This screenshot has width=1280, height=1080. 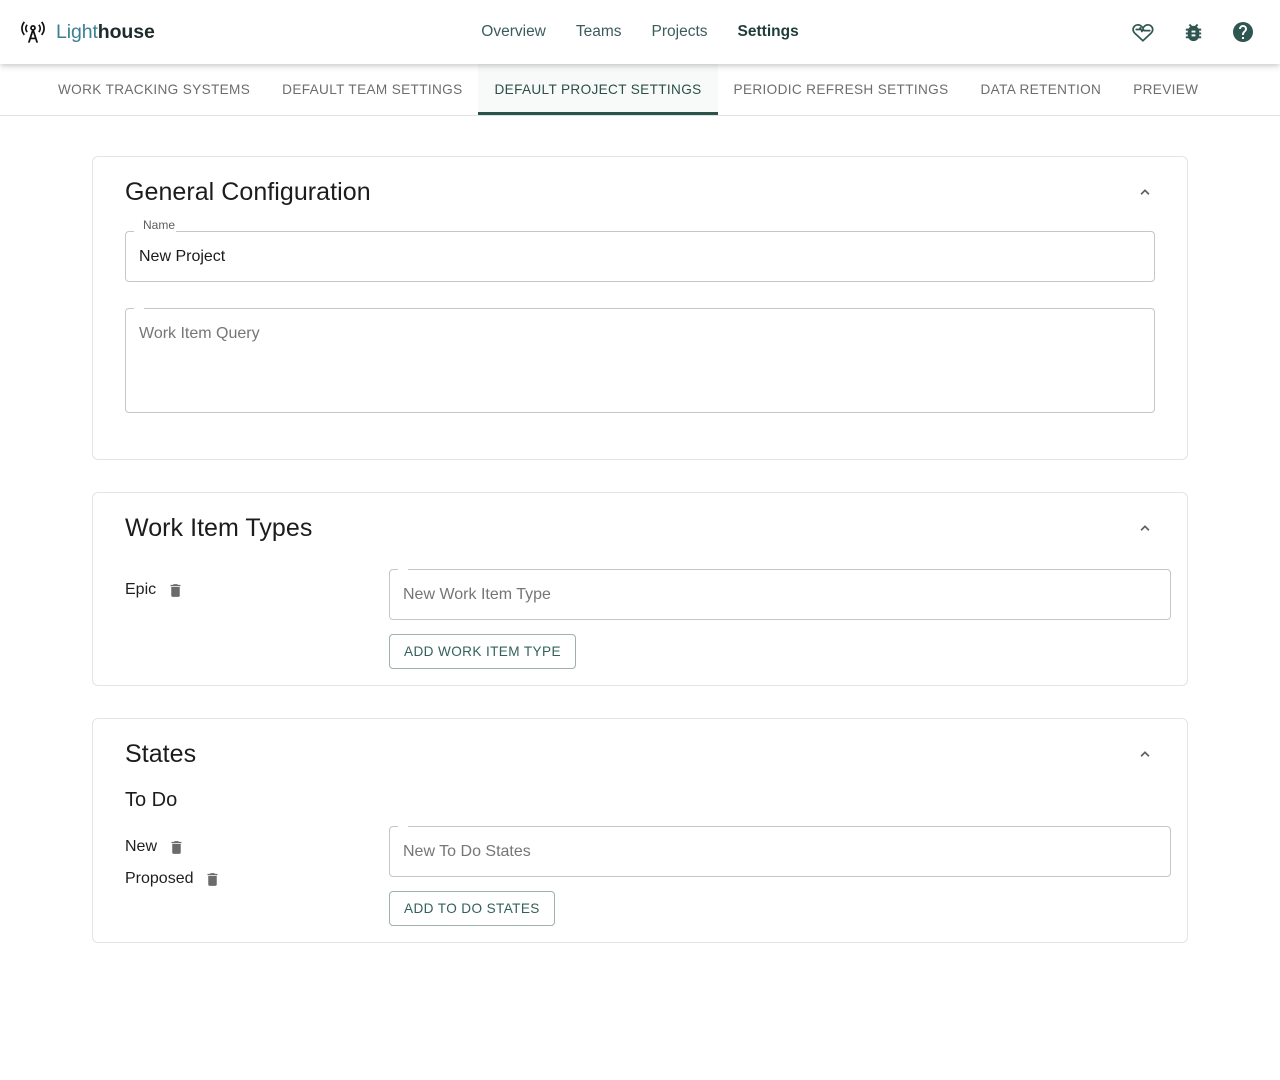 I want to click on state-label-proposed: Proposed, so click(x=159, y=878).